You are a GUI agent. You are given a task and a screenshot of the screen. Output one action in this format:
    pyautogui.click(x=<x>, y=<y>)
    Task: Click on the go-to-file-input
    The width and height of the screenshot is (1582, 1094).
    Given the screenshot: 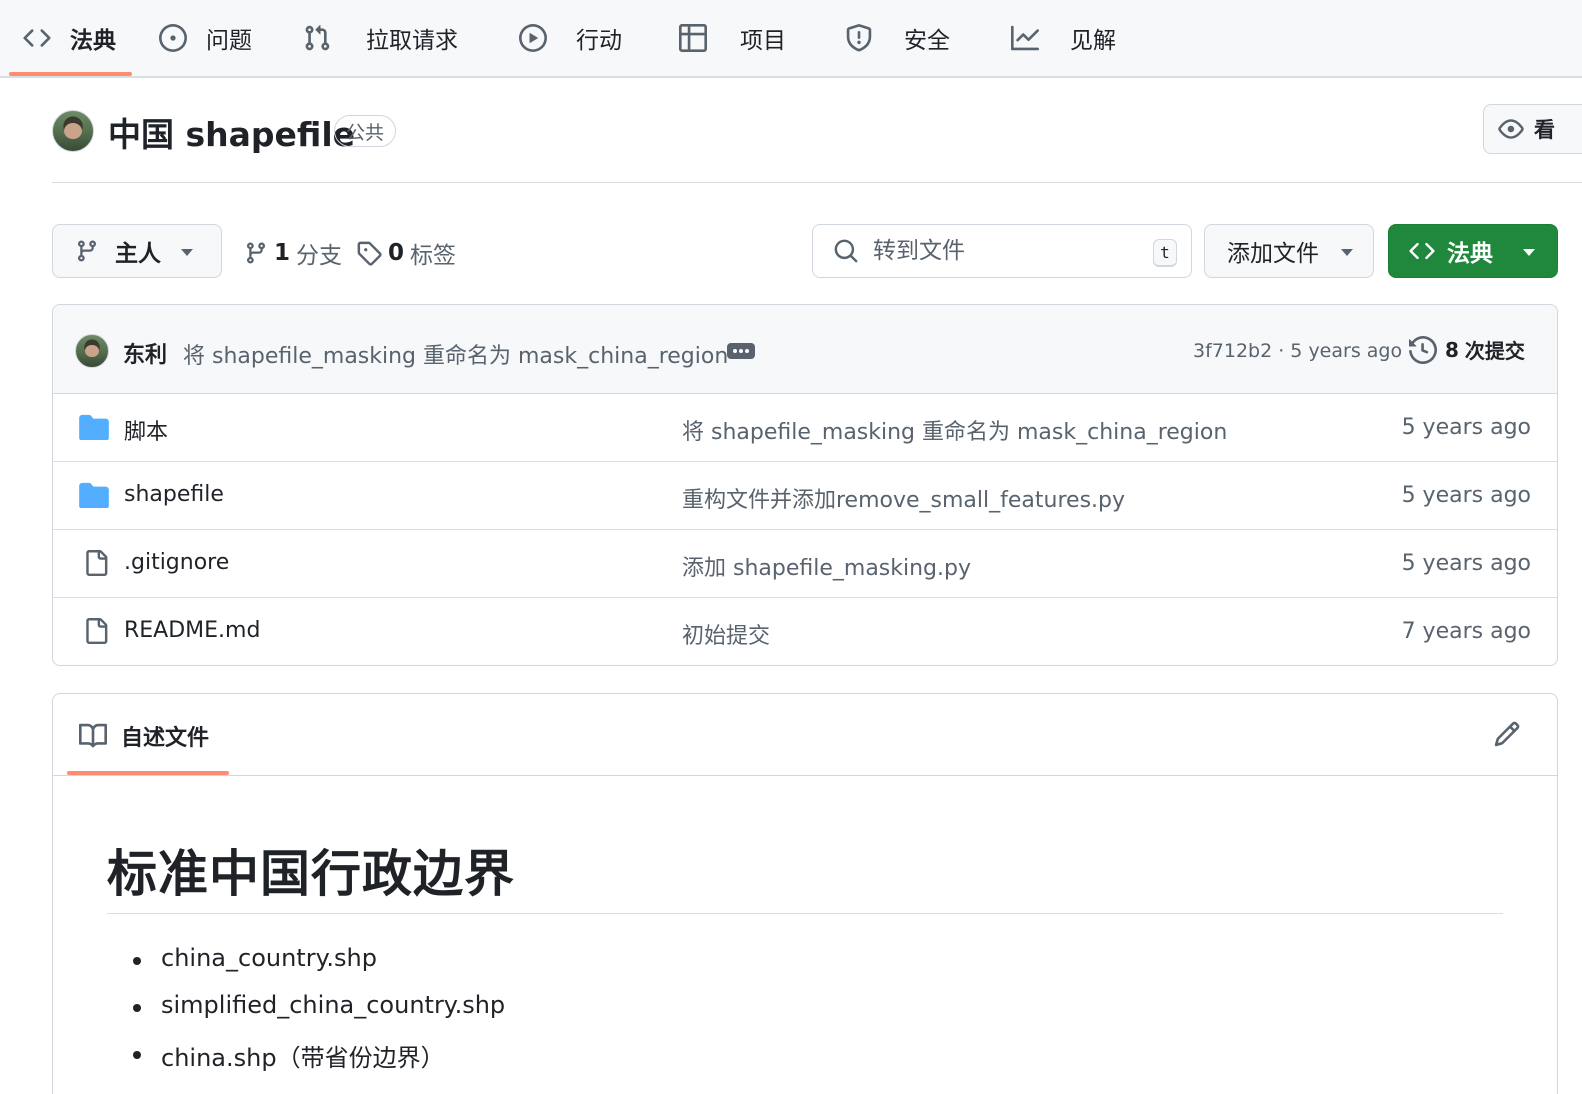 What is the action you would take?
    pyautogui.click(x=998, y=251)
    